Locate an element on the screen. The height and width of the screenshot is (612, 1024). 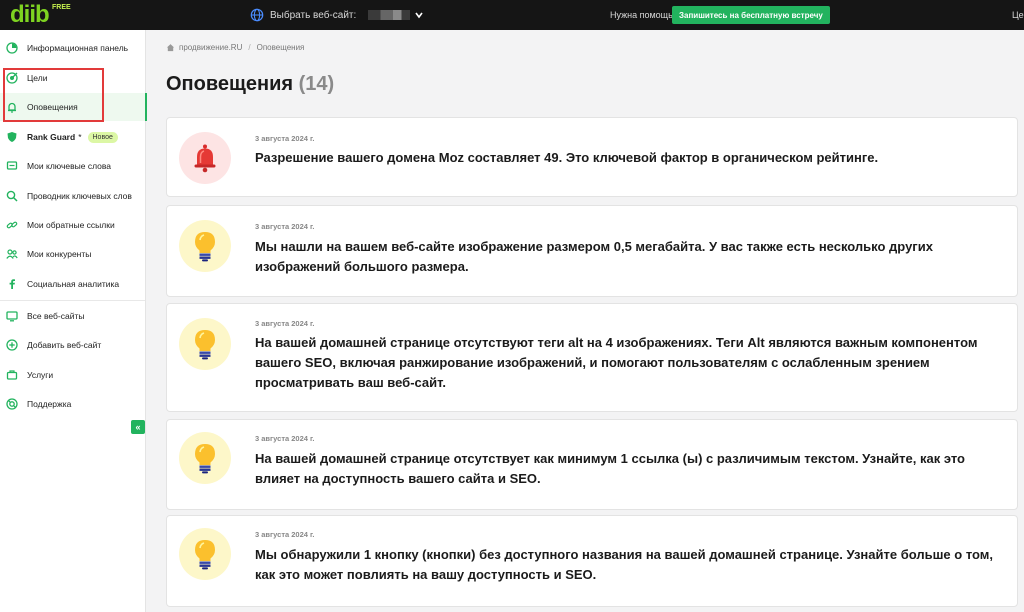
website-selector-label: Выбрать веб-сайт: is located at coordinates (313, 15).